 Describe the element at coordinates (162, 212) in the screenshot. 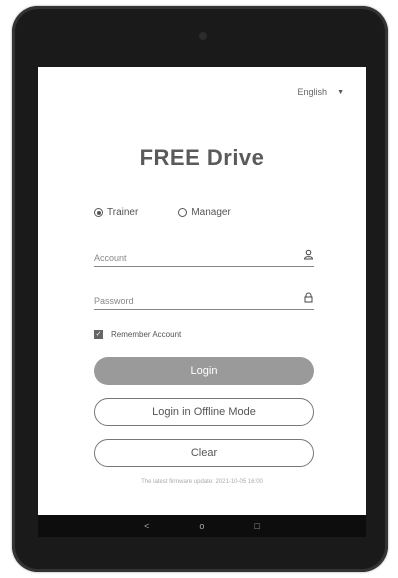

I see `role-selector: Trainer Manager` at that location.